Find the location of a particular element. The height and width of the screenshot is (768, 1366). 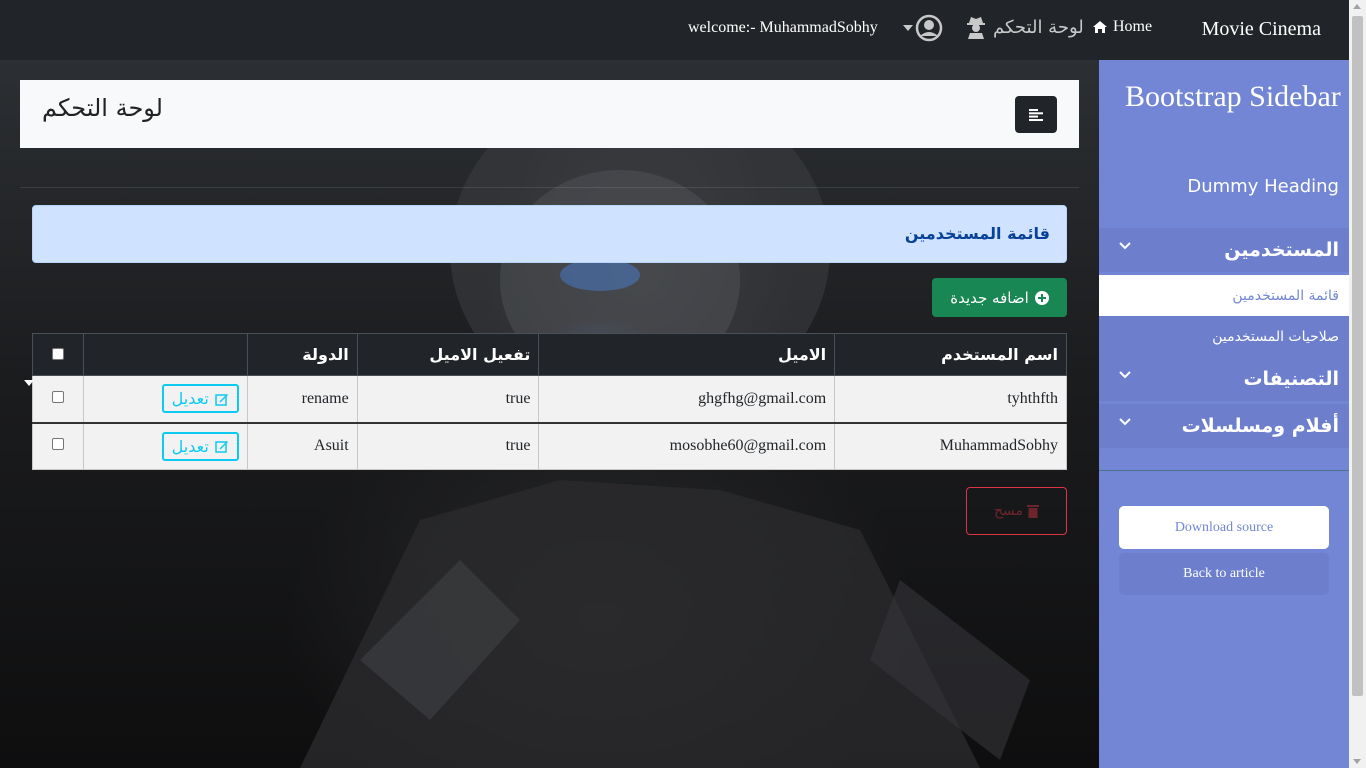

sidebar-item-users: المستخدمين is located at coordinates (1224, 250).